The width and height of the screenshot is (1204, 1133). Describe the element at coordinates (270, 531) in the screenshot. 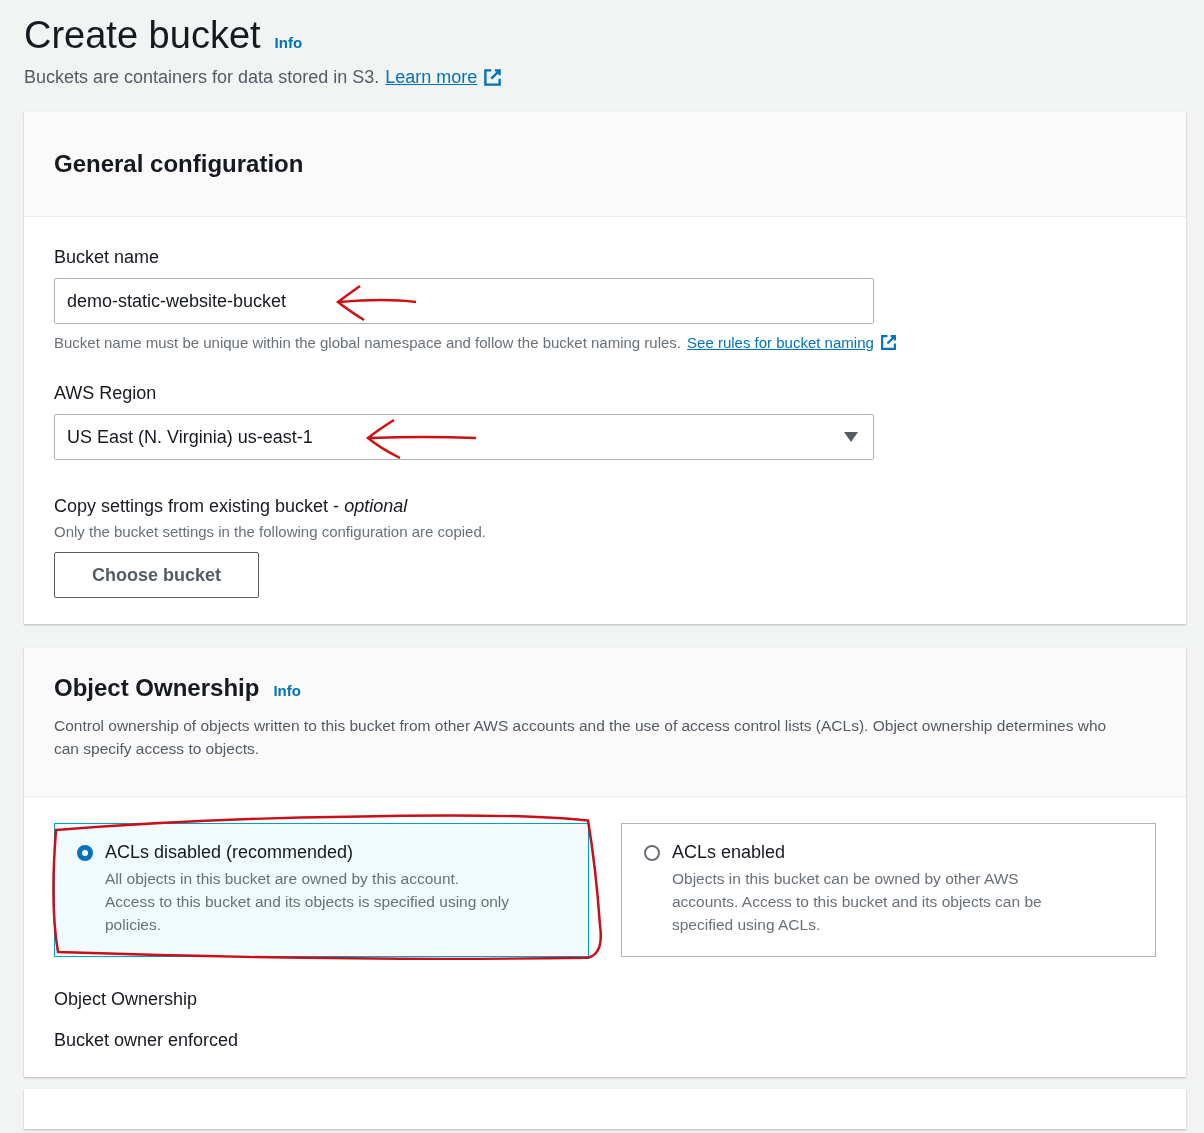

I see `field-hint: Only the bucket settings in the following configuration are copied.` at that location.